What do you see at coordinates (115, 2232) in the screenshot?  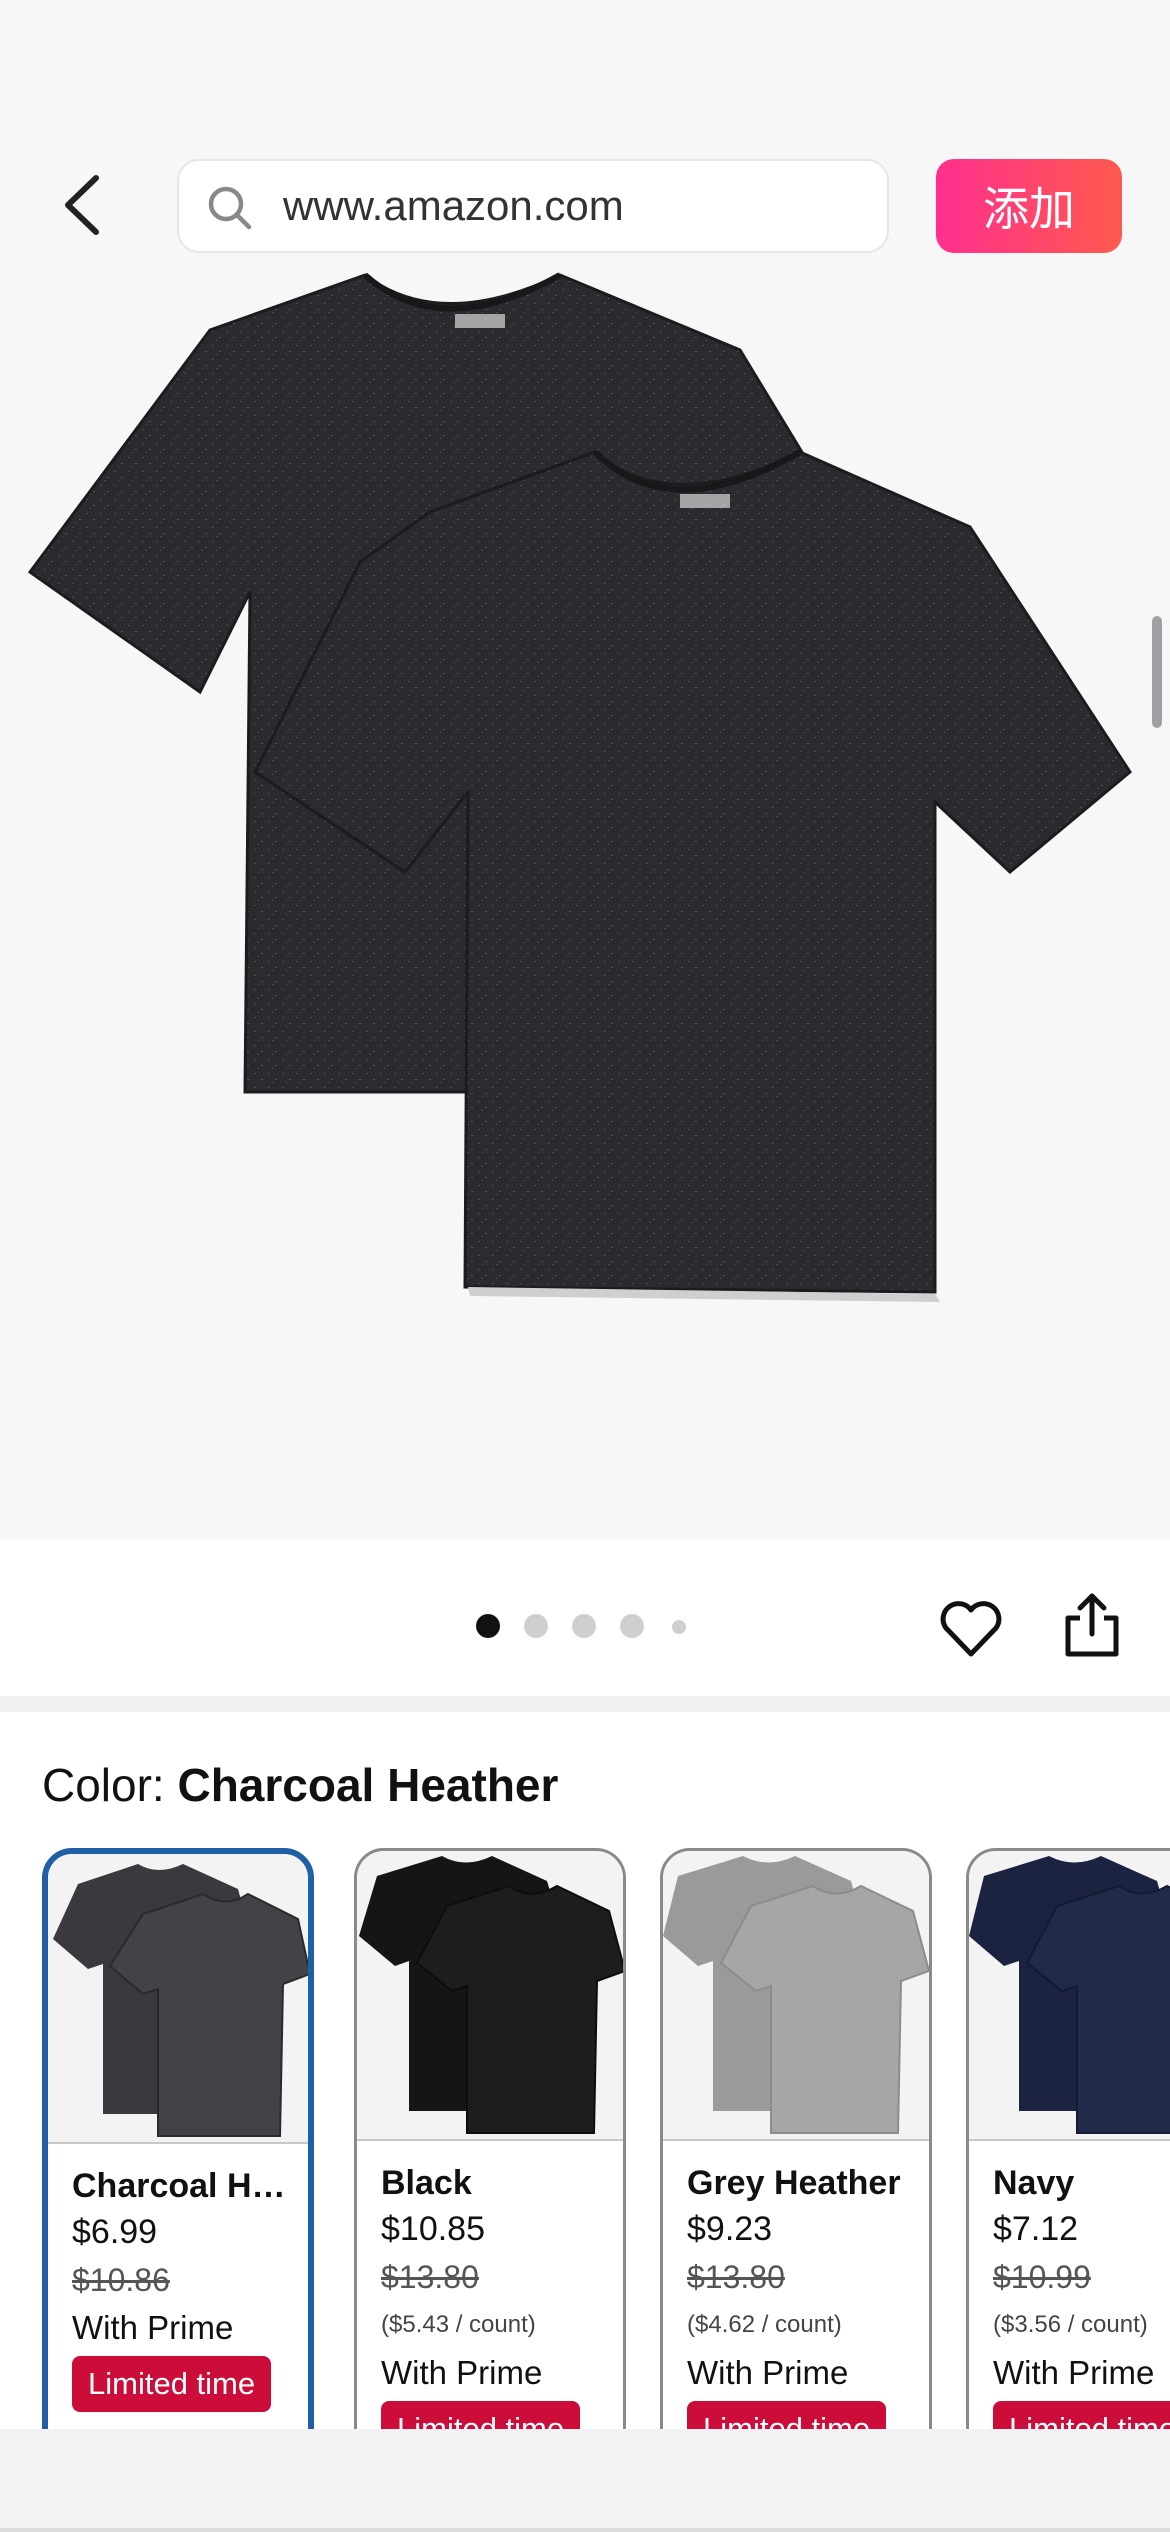 I see `swatch-price: $6.99` at bounding box center [115, 2232].